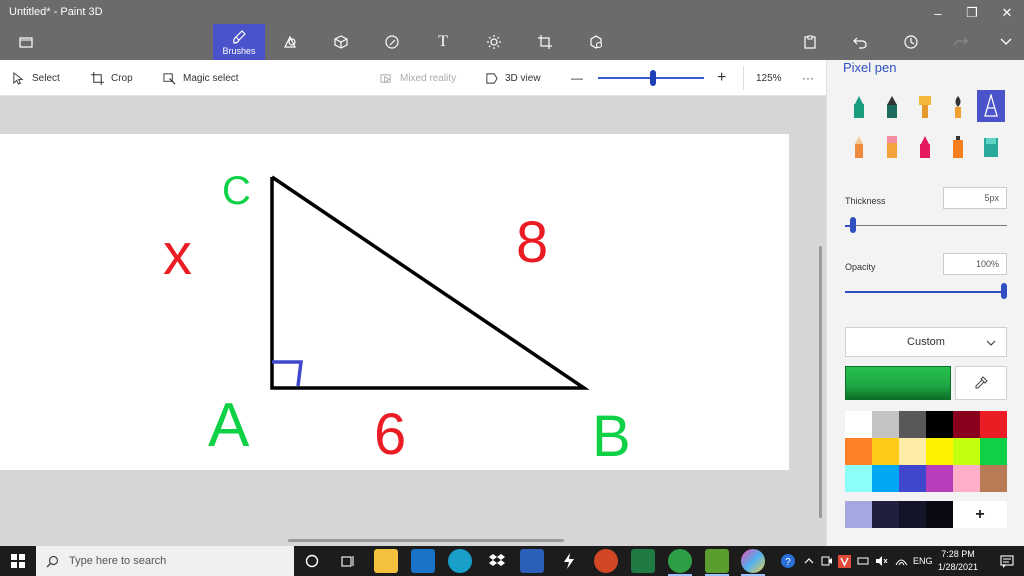 The image size is (1024, 576). What do you see at coordinates (112, 78) in the screenshot?
I see `crop-button: Crop` at bounding box center [112, 78].